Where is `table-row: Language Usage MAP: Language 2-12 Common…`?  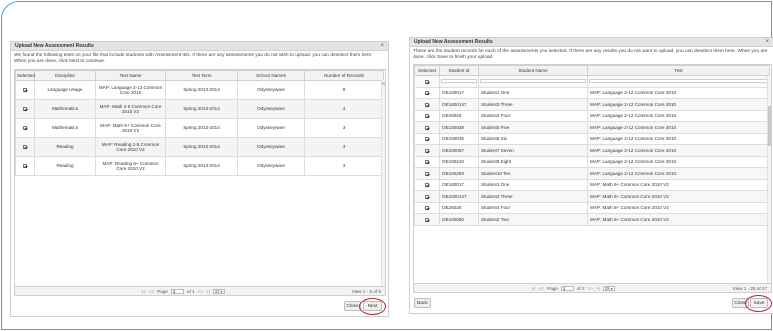 table-row: Language Usage MAP: Language 2-12 Common… is located at coordinates (199, 90).